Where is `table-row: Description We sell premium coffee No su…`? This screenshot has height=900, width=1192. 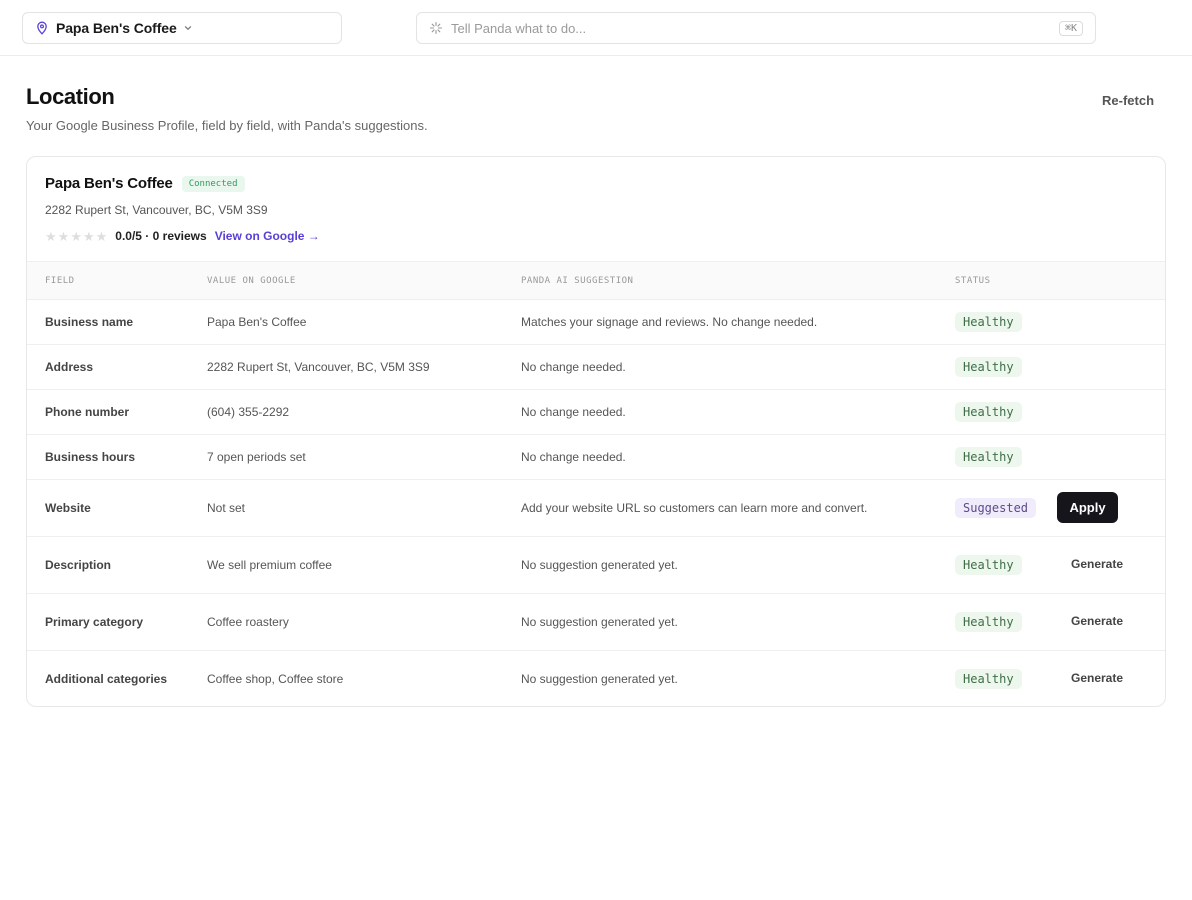
table-row: Description We sell premium coffee No su… is located at coordinates (596, 565).